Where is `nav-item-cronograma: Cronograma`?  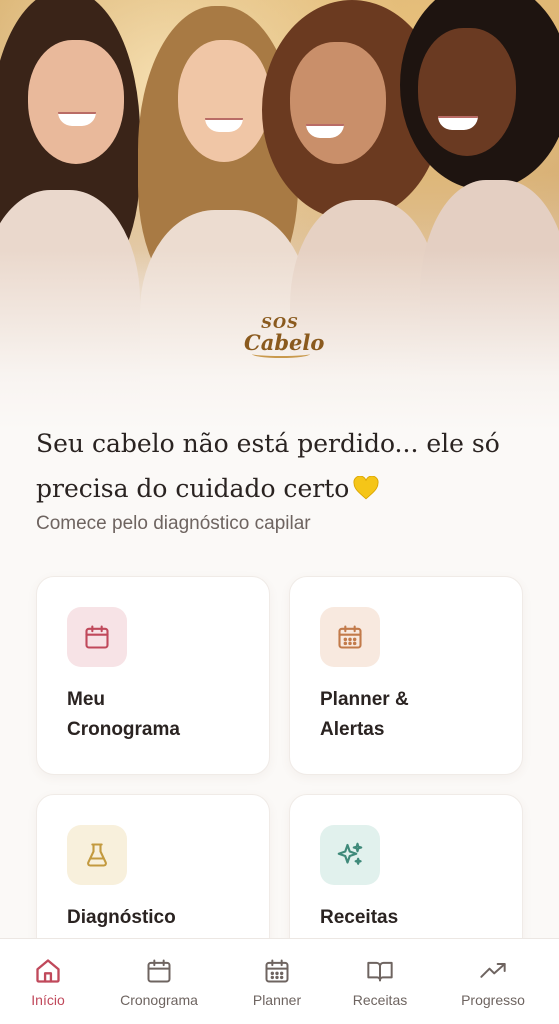 nav-item-cronograma: Cronograma is located at coordinates (159, 981).